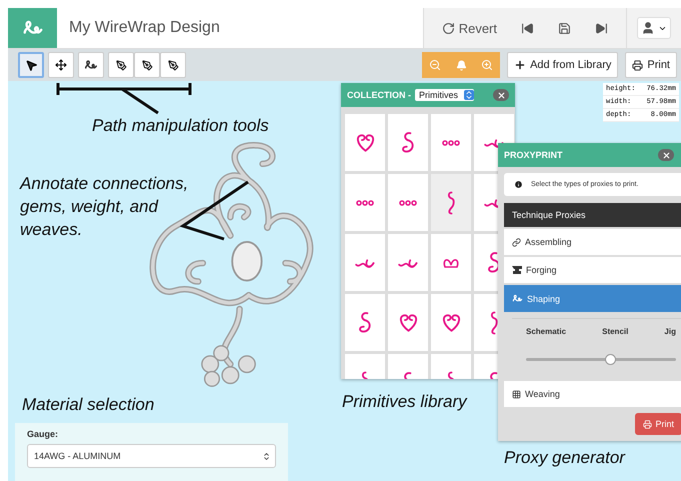  Describe the element at coordinates (180, 126) in the screenshot. I see `annotation-text: Path manipulation tools` at that location.